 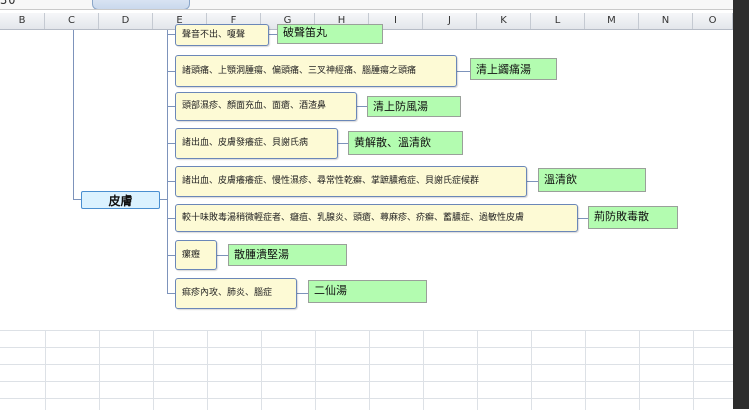 What do you see at coordinates (513, 69) in the screenshot?
I see `remedy-box: 清上蠲痛湯` at bounding box center [513, 69].